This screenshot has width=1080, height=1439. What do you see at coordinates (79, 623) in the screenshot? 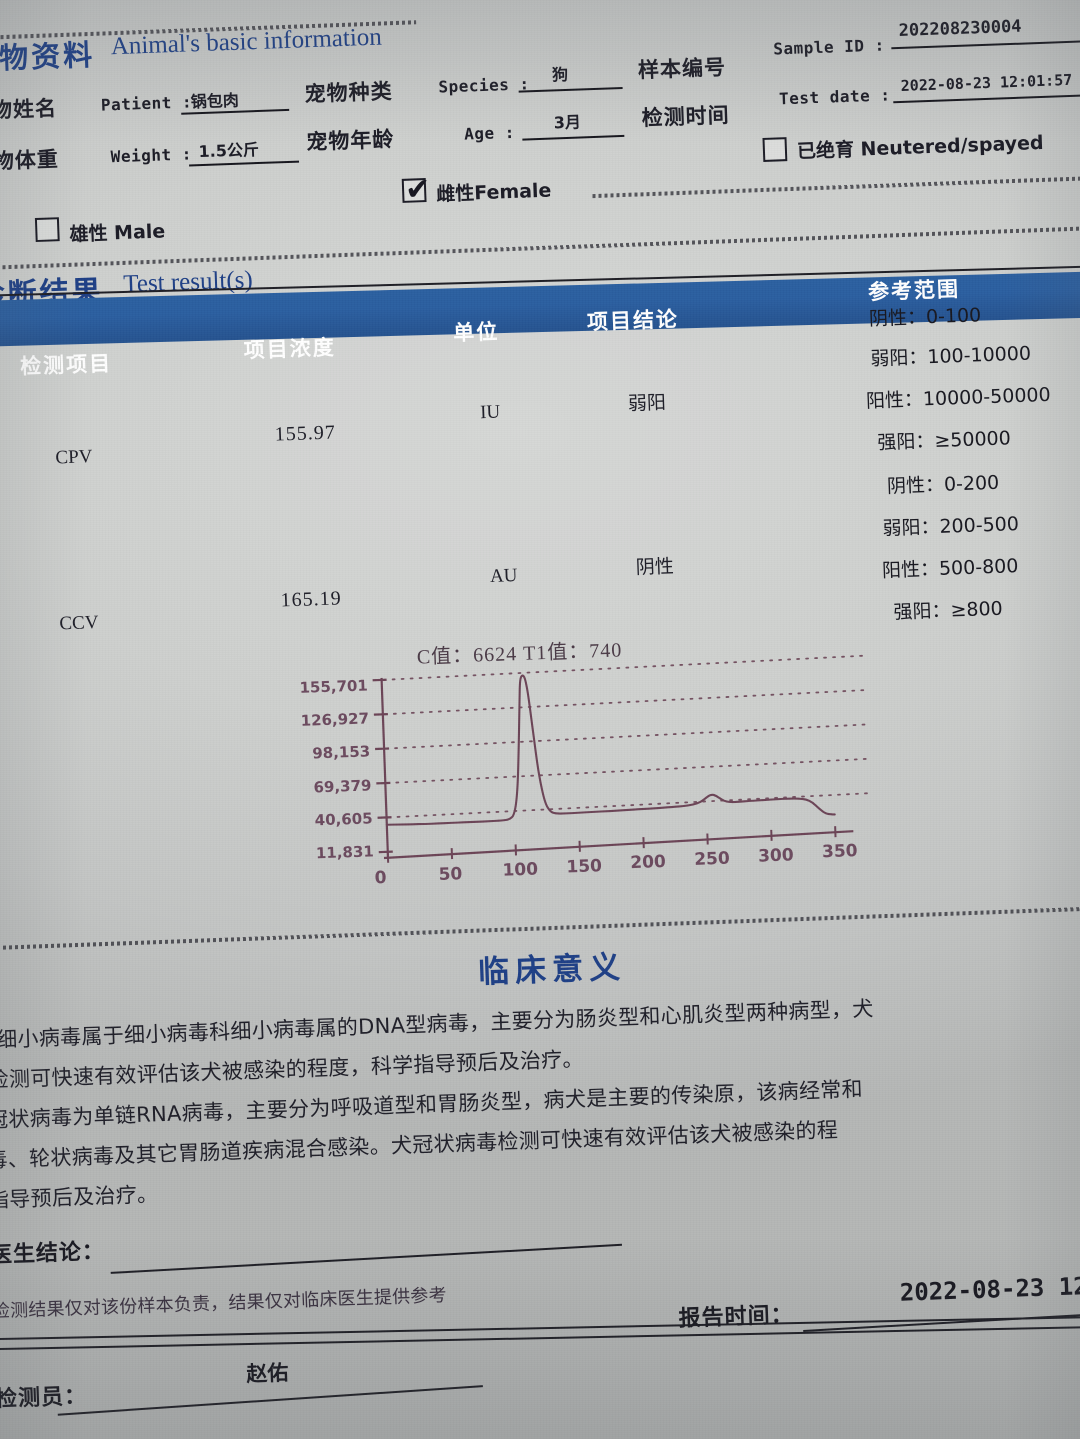
I see `row-item-ccv: CCV` at bounding box center [79, 623].